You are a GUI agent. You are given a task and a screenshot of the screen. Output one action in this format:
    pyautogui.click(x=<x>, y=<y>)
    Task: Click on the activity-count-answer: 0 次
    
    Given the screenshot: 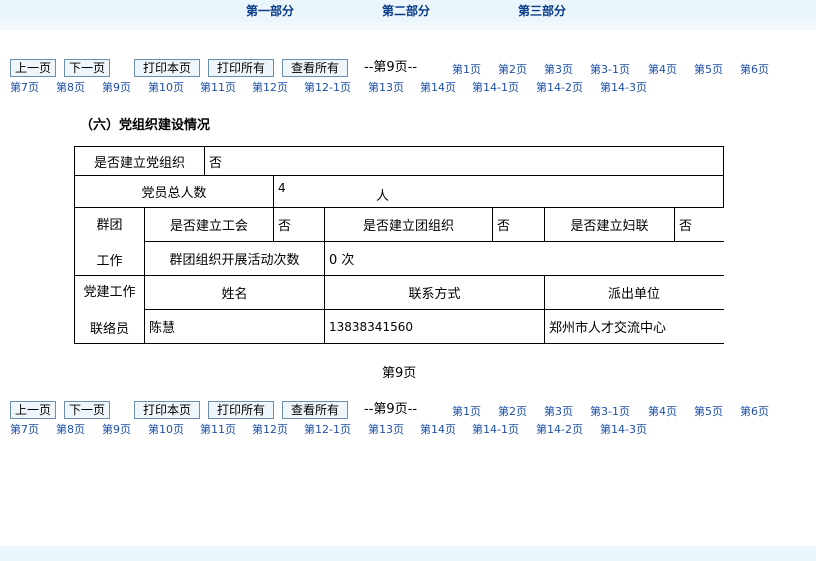 What is the action you would take?
    pyautogui.click(x=342, y=260)
    